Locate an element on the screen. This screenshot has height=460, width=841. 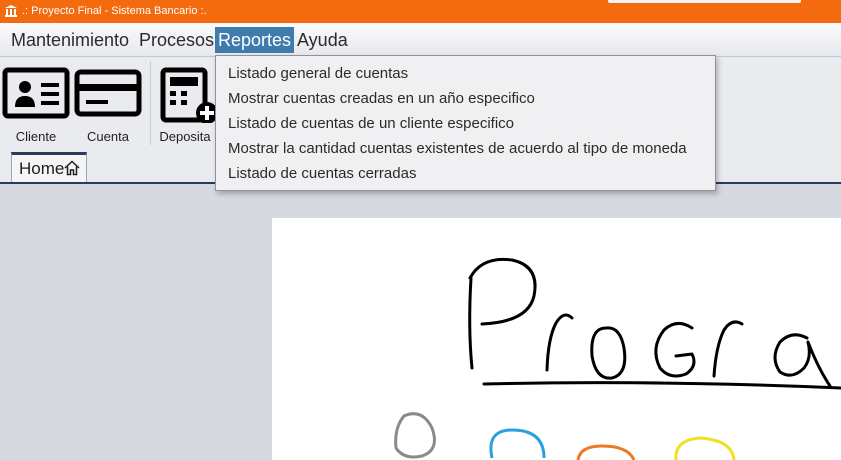
menu-reportes: Reportes is located at coordinates (255, 40).